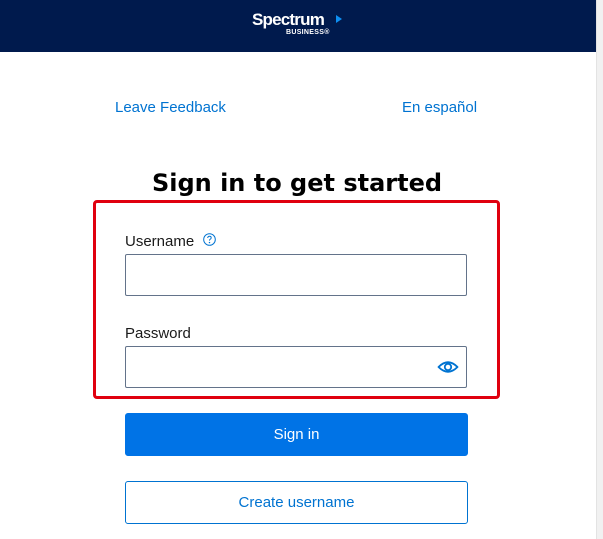 Image resolution: width=603 pixels, height=539 pixels. What do you see at coordinates (599, 269) in the screenshot?
I see `page-scrollbar` at bounding box center [599, 269].